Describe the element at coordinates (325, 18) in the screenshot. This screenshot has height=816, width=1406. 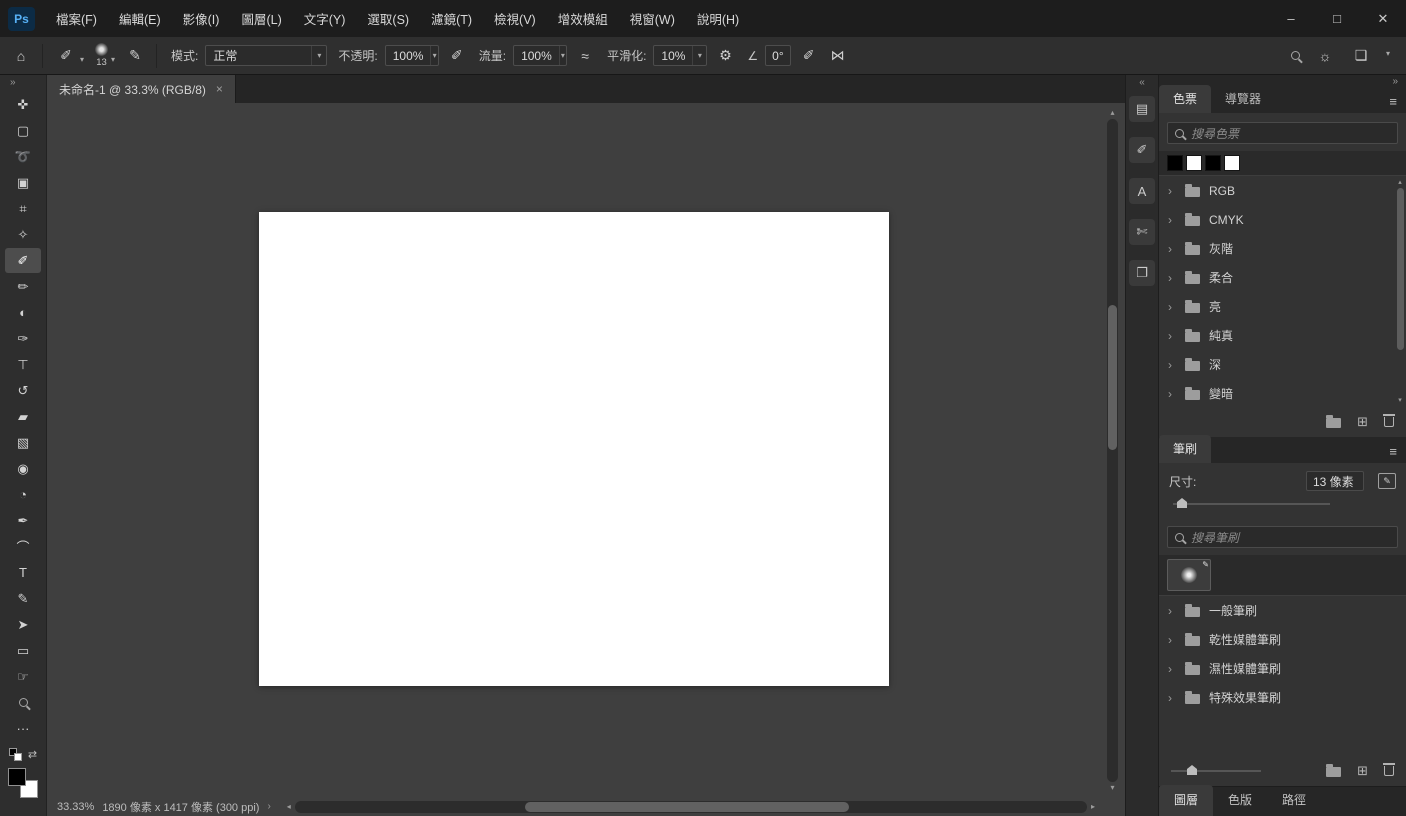
I see `menu-type: 文字(Y)` at that location.